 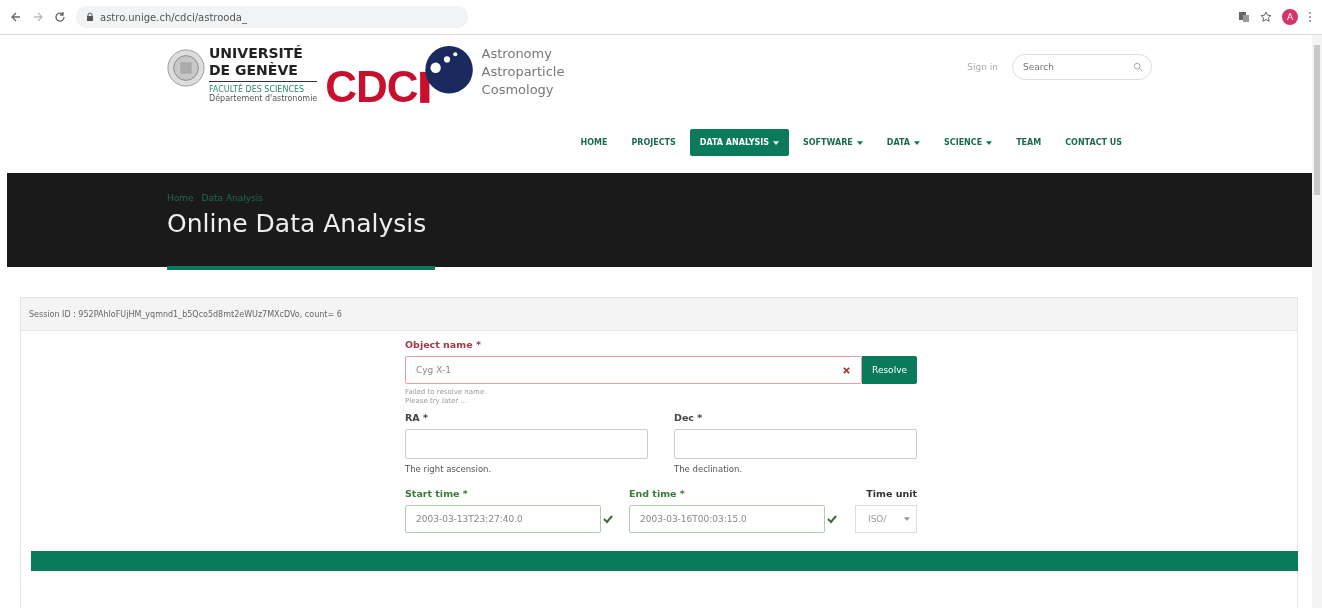 I want to click on nav-item: PROJECTS, so click(x=653, y=142).